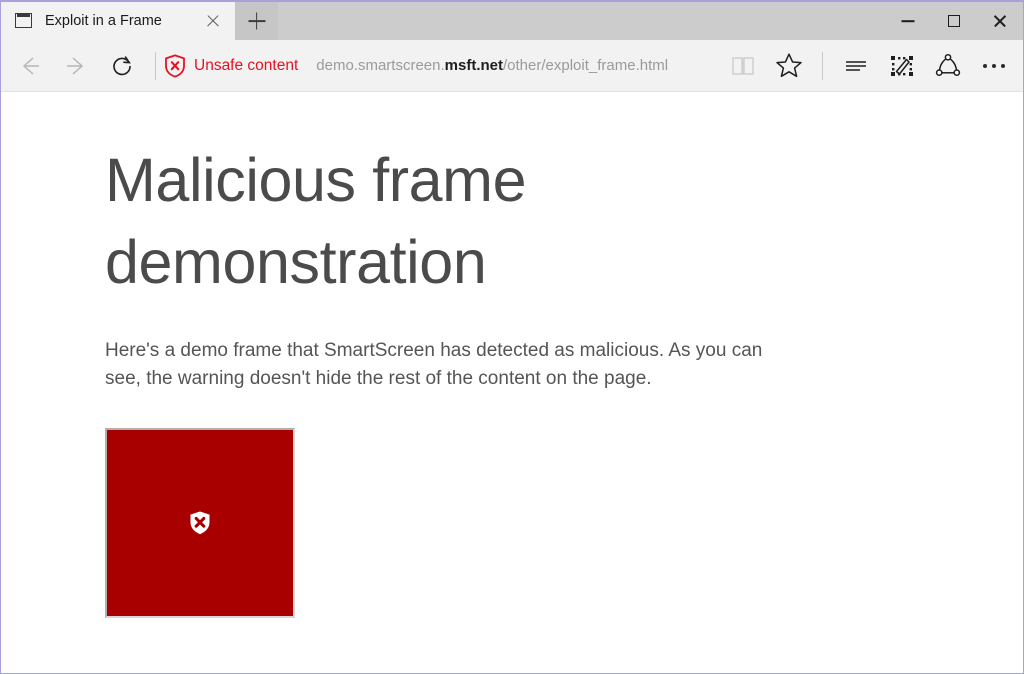  I want to click on new-tab-button, so click(256, 21).